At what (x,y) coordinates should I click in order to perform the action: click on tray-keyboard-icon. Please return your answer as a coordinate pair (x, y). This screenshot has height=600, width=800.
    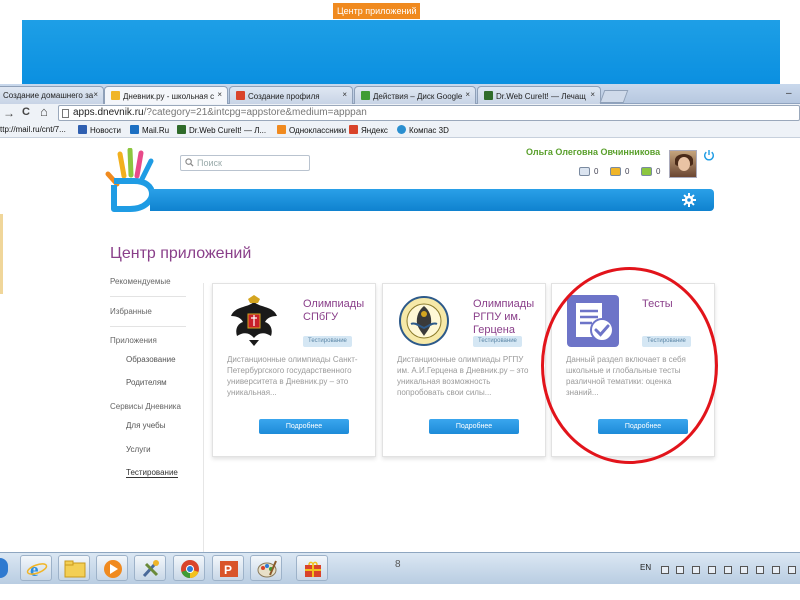
    Looking at the image, I should click on (728, 570).